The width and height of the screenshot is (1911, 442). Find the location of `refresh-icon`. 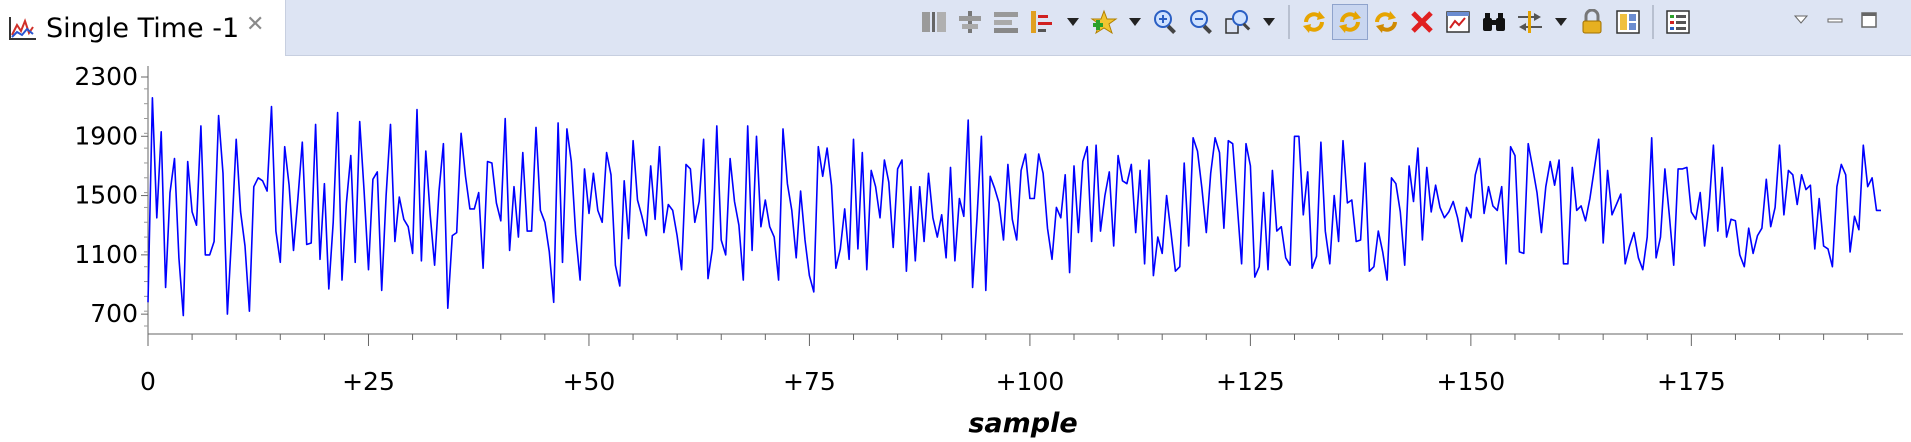

refresh-icon is located at coordinates (1314, 22).